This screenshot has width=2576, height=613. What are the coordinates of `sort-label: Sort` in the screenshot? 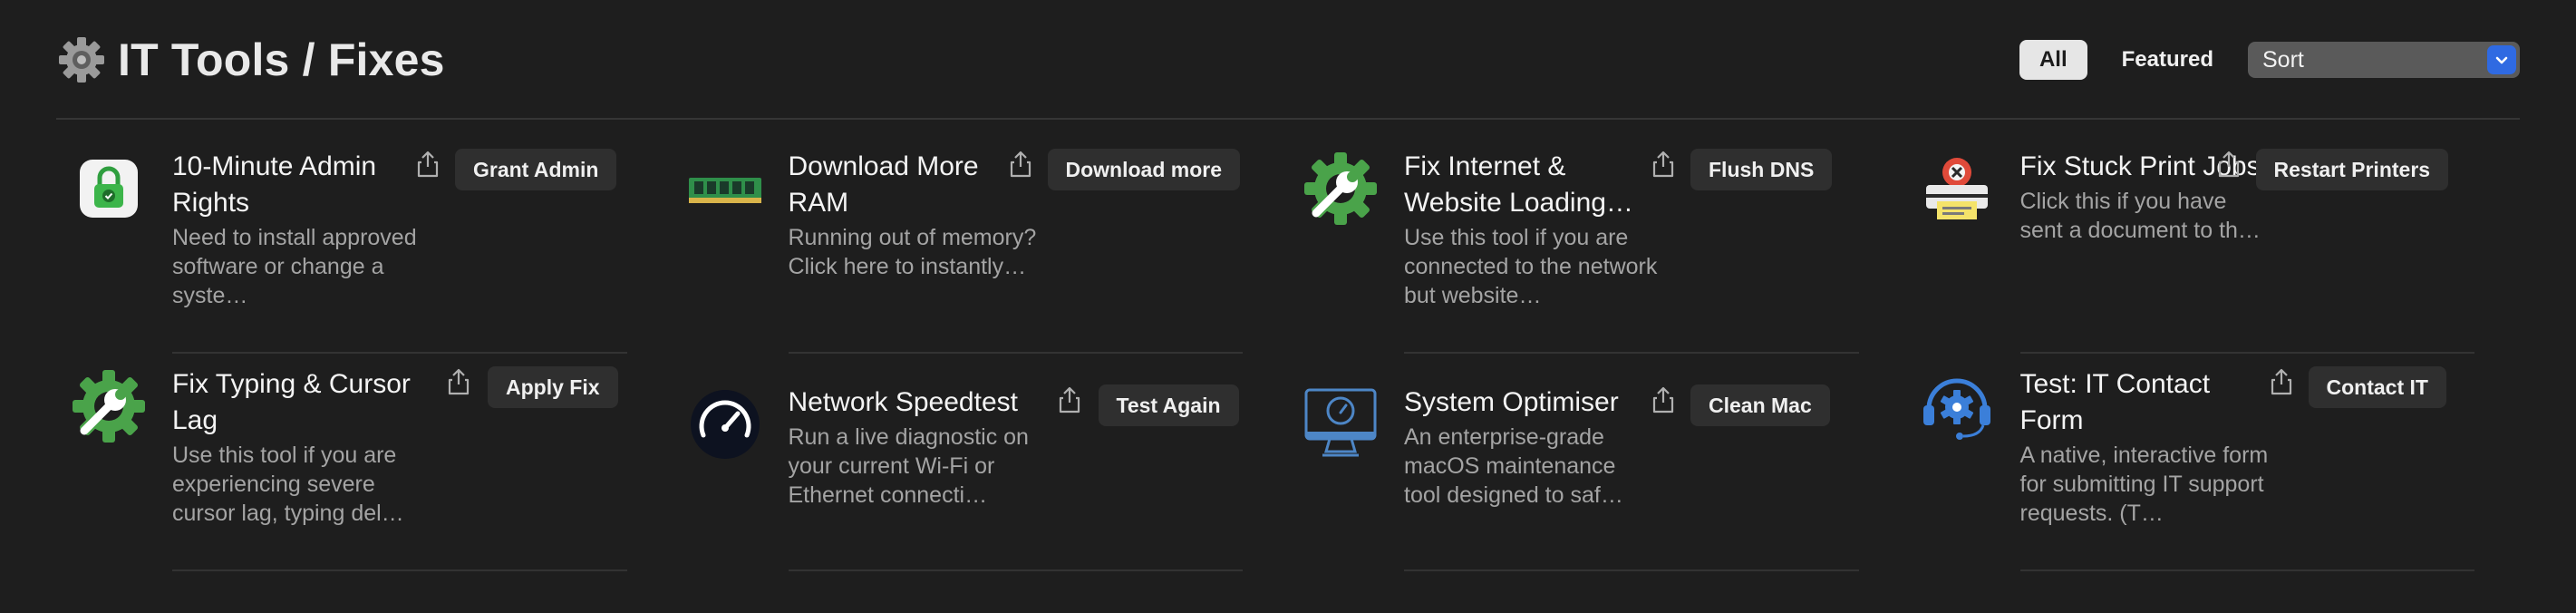 It's located at (2283, 60).